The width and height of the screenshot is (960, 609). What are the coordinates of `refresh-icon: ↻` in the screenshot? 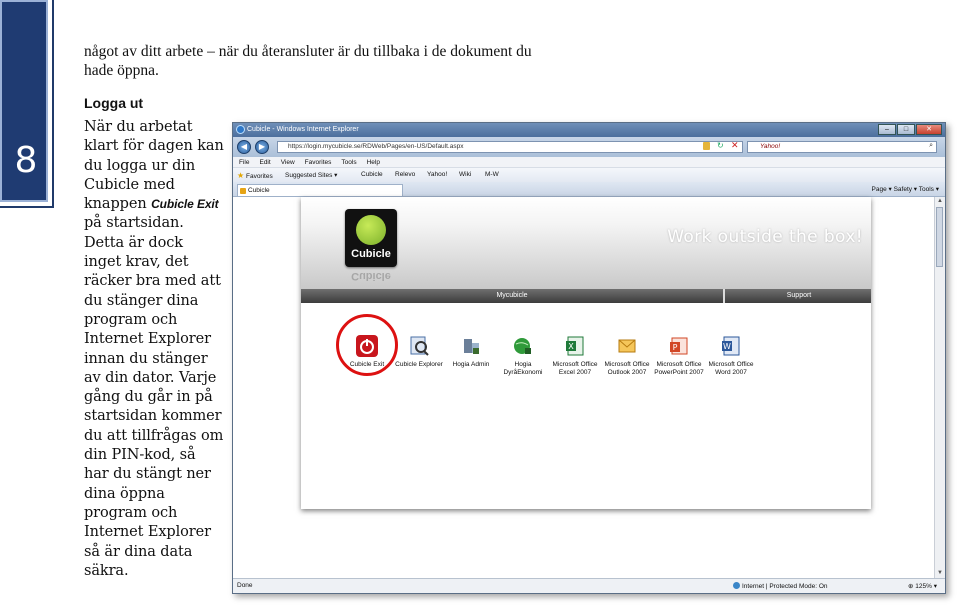 It's located at (720, 145).